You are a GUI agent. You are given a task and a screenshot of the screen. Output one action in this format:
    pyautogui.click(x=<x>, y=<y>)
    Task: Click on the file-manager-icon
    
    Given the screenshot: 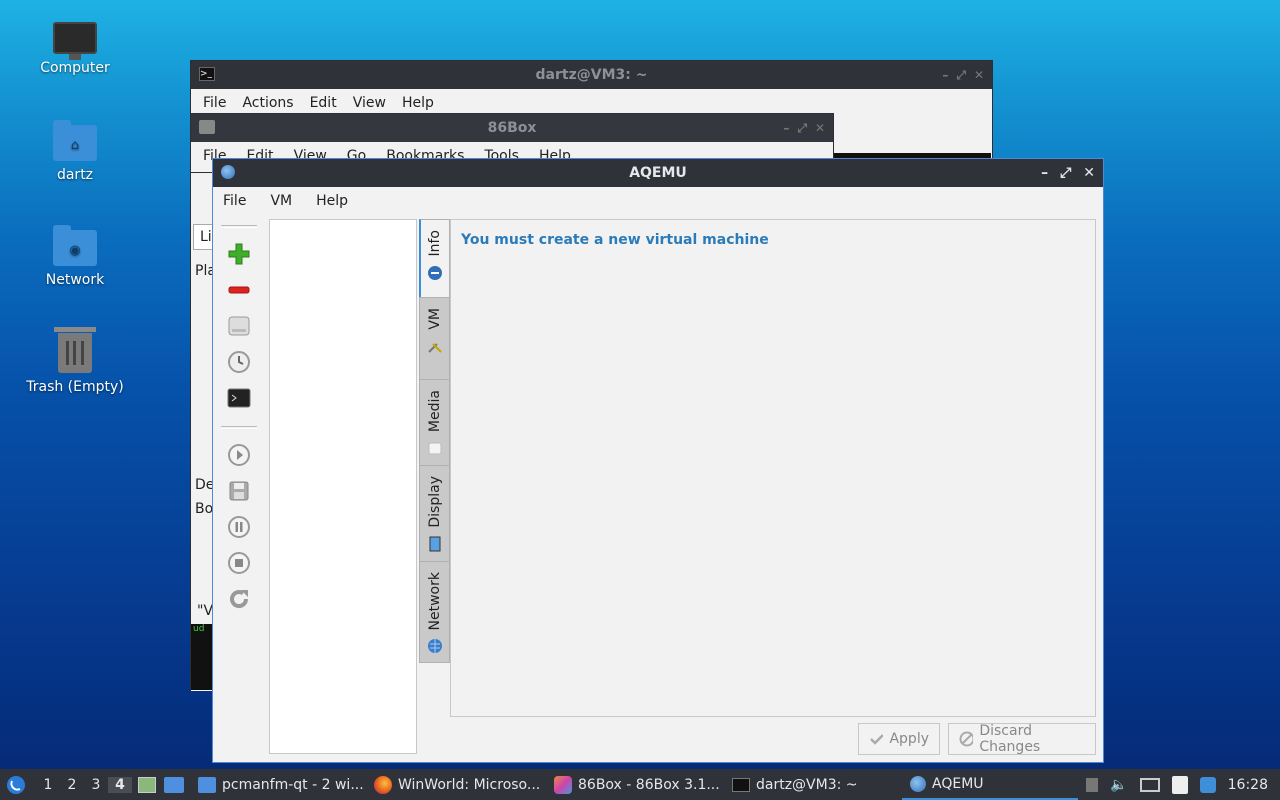 What is the action you would take?
    pyautogui.click(x=174, y=784)
    